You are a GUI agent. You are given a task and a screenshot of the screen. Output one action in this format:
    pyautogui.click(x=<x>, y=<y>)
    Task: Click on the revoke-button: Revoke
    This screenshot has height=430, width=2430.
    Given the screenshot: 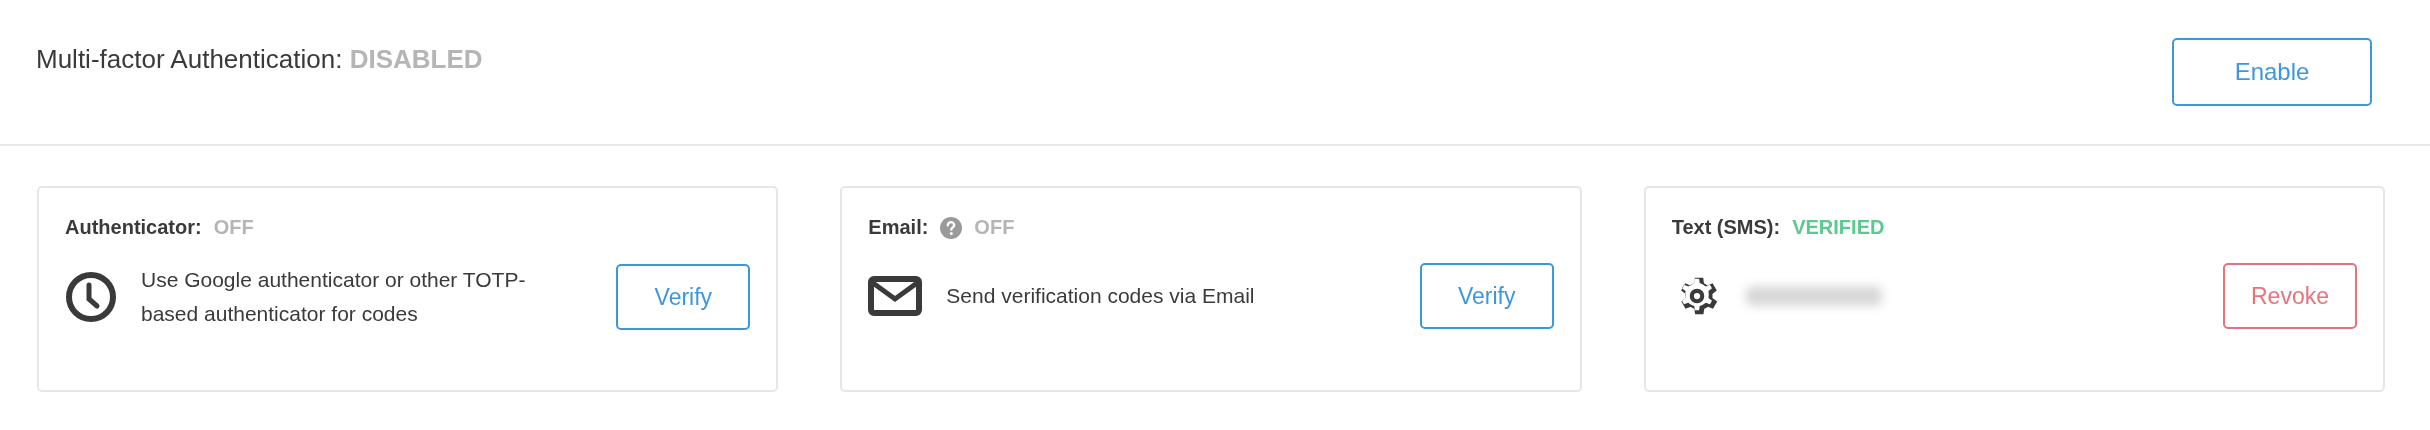 What is the action you would take?
    pyautogui.click(x=2290, y=296)
    